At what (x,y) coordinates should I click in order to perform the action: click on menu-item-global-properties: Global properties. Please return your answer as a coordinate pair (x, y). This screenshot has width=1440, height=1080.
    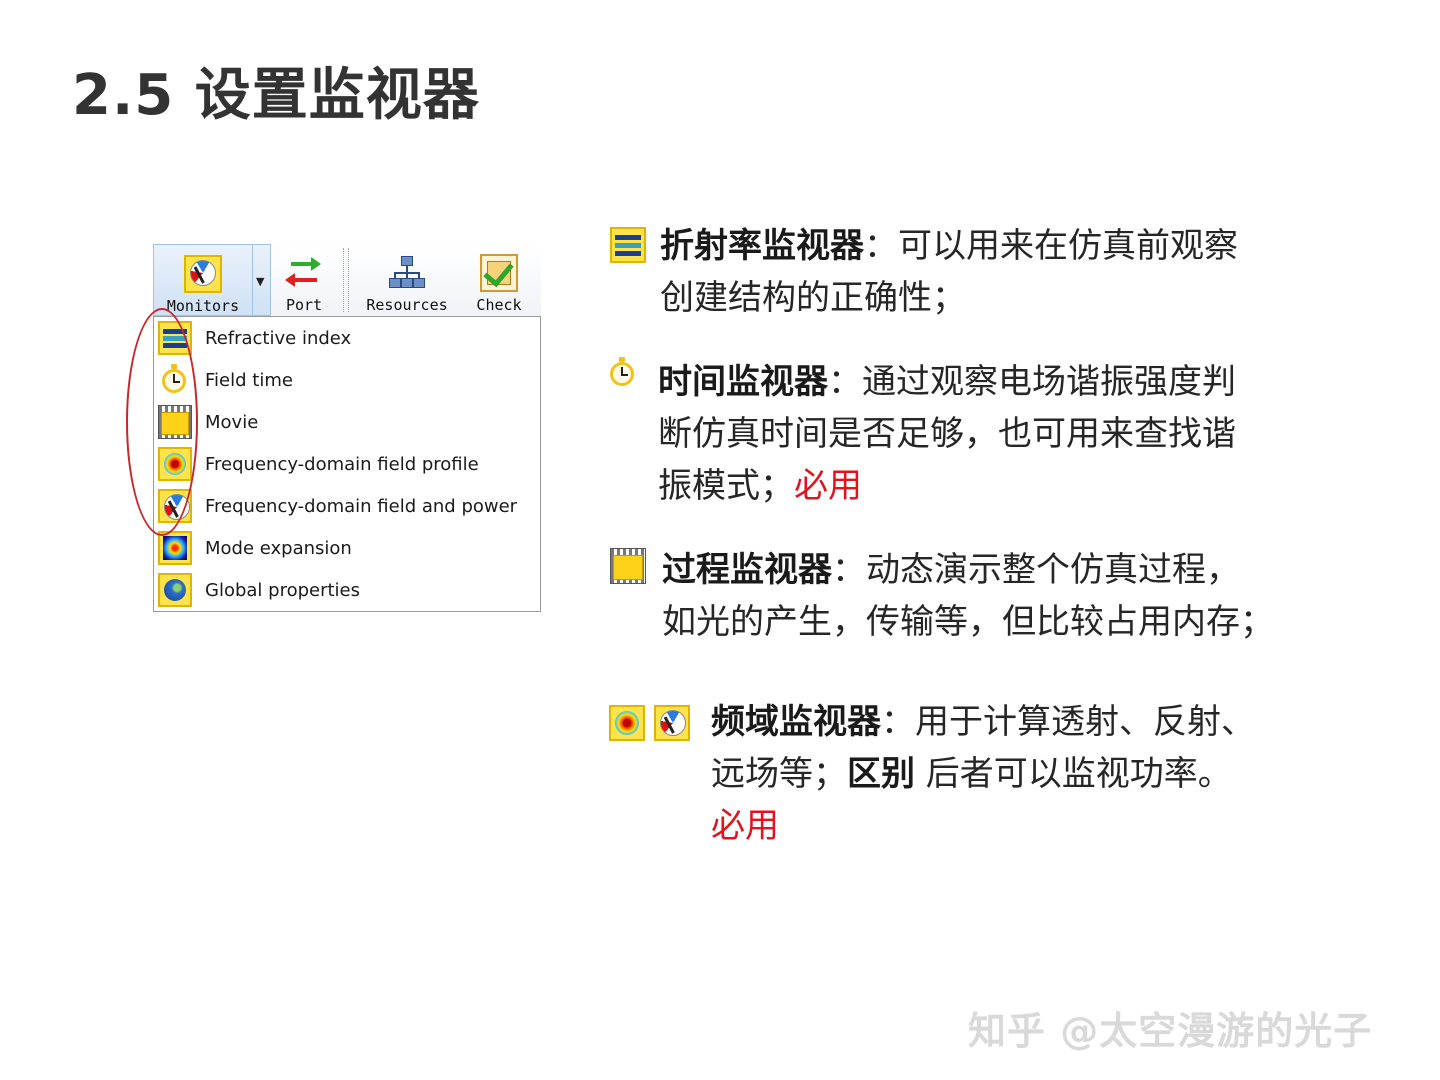
    Looking at the image, I should click on (347, 590).